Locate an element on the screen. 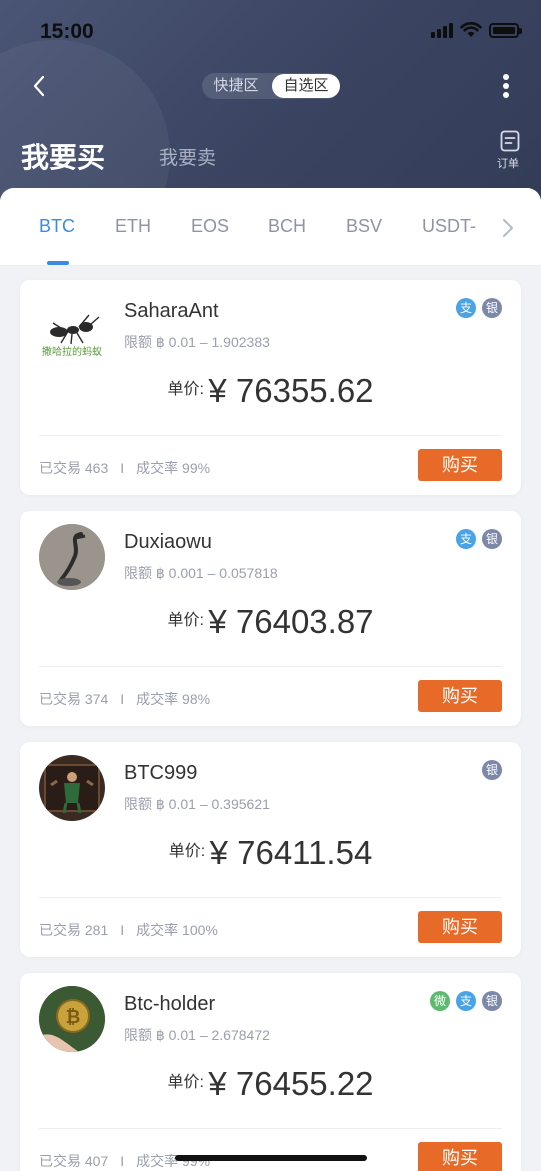  trade-count: 已交易 463 is located at coordinates (74, 468).